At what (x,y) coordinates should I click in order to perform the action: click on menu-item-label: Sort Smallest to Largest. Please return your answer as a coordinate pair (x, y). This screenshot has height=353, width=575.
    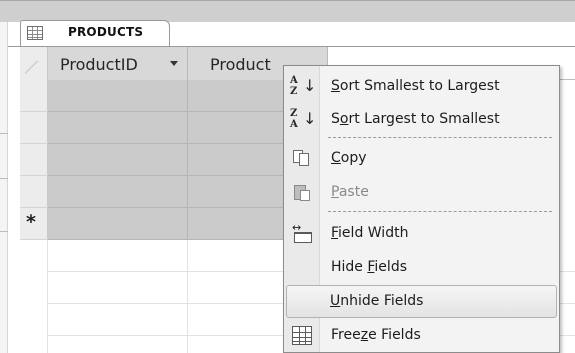
    Looking at the image, I should click on (415, 86).